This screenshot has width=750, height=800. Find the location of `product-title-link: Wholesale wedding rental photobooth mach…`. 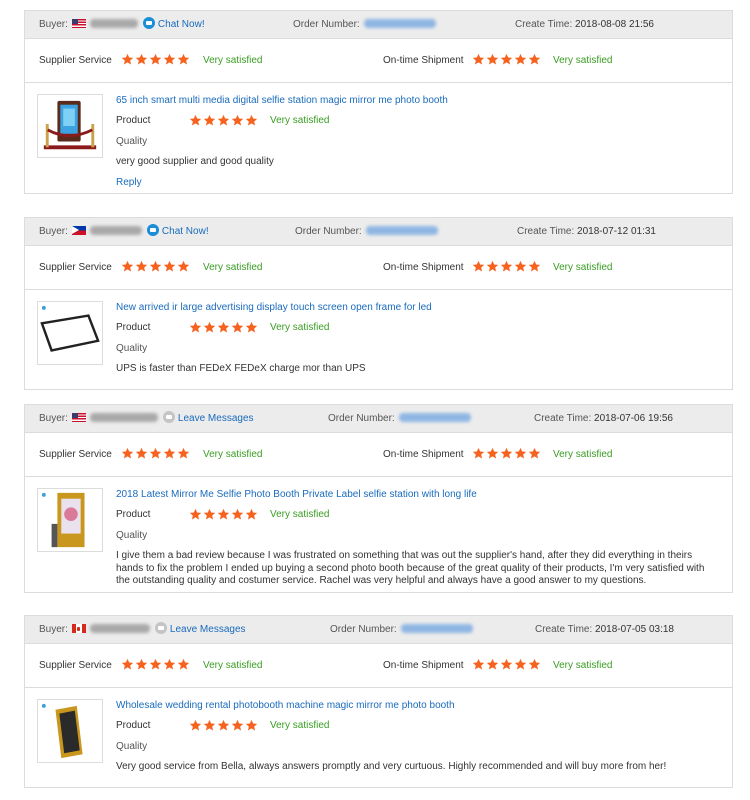

product-title-link: Wholesale wedding rental photobooth mach… is located at coordinates (285, 705).